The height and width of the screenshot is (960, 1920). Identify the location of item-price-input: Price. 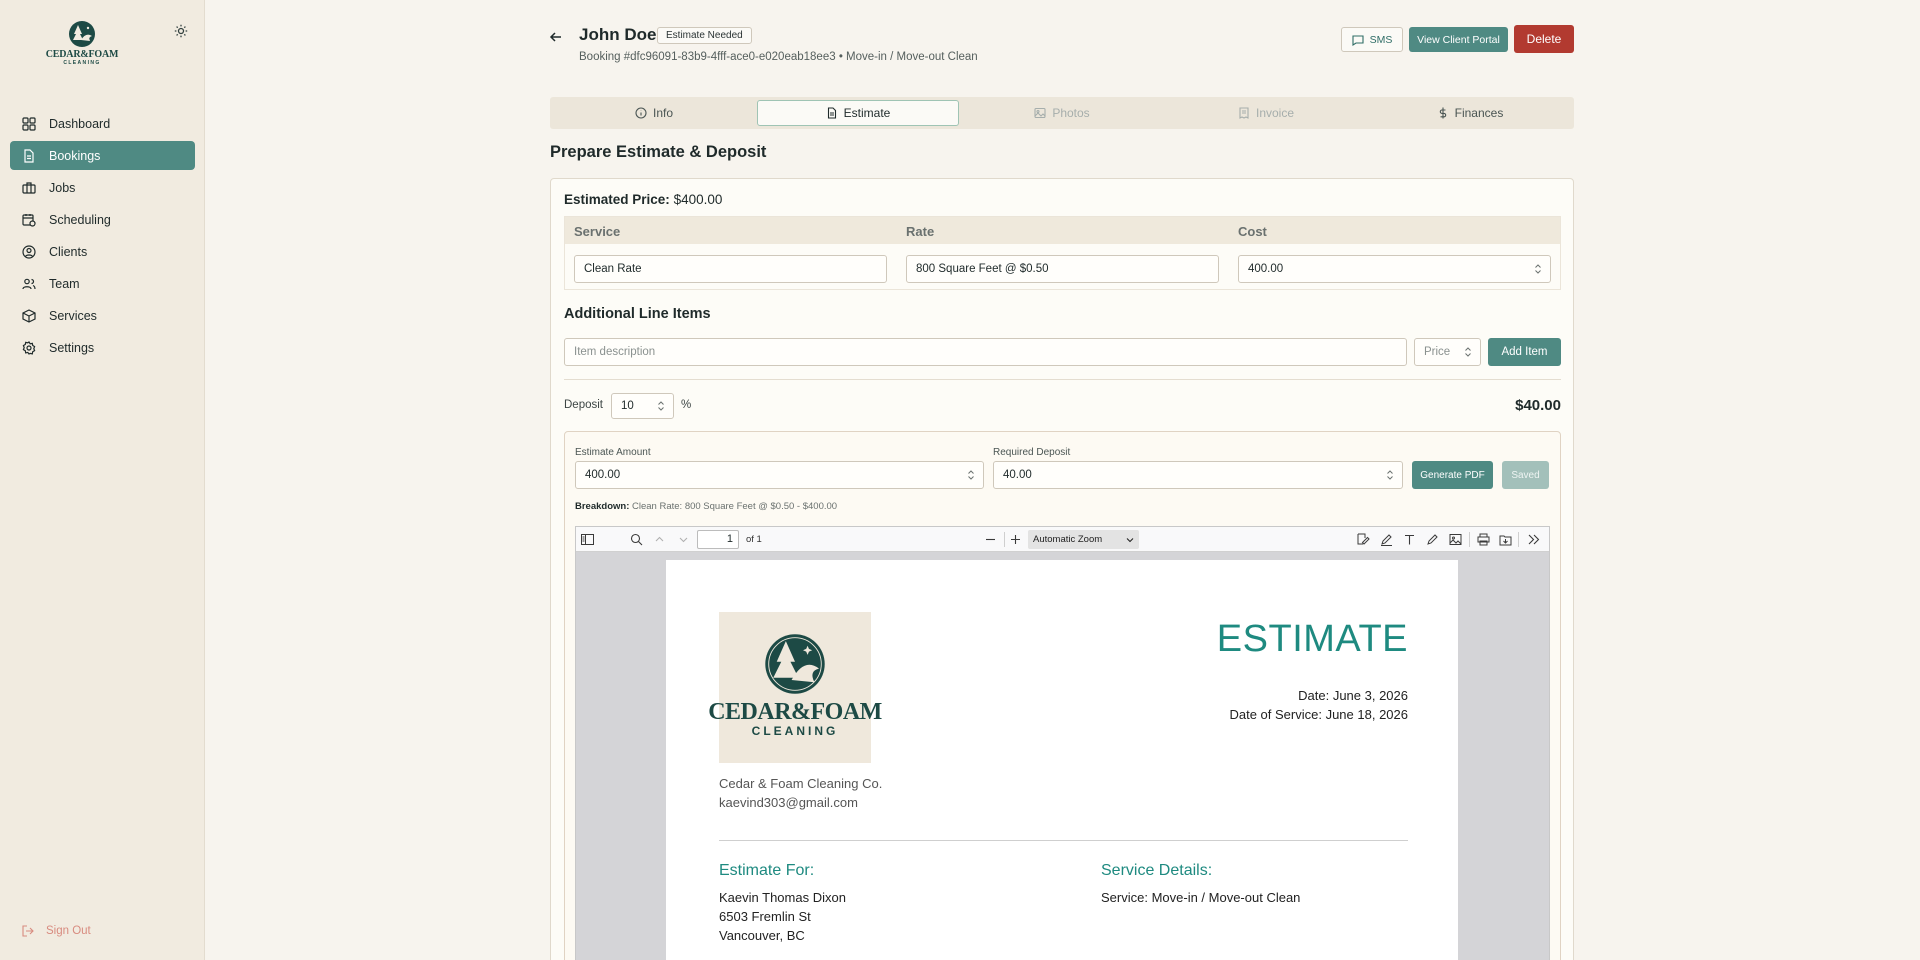
(1447, 352).